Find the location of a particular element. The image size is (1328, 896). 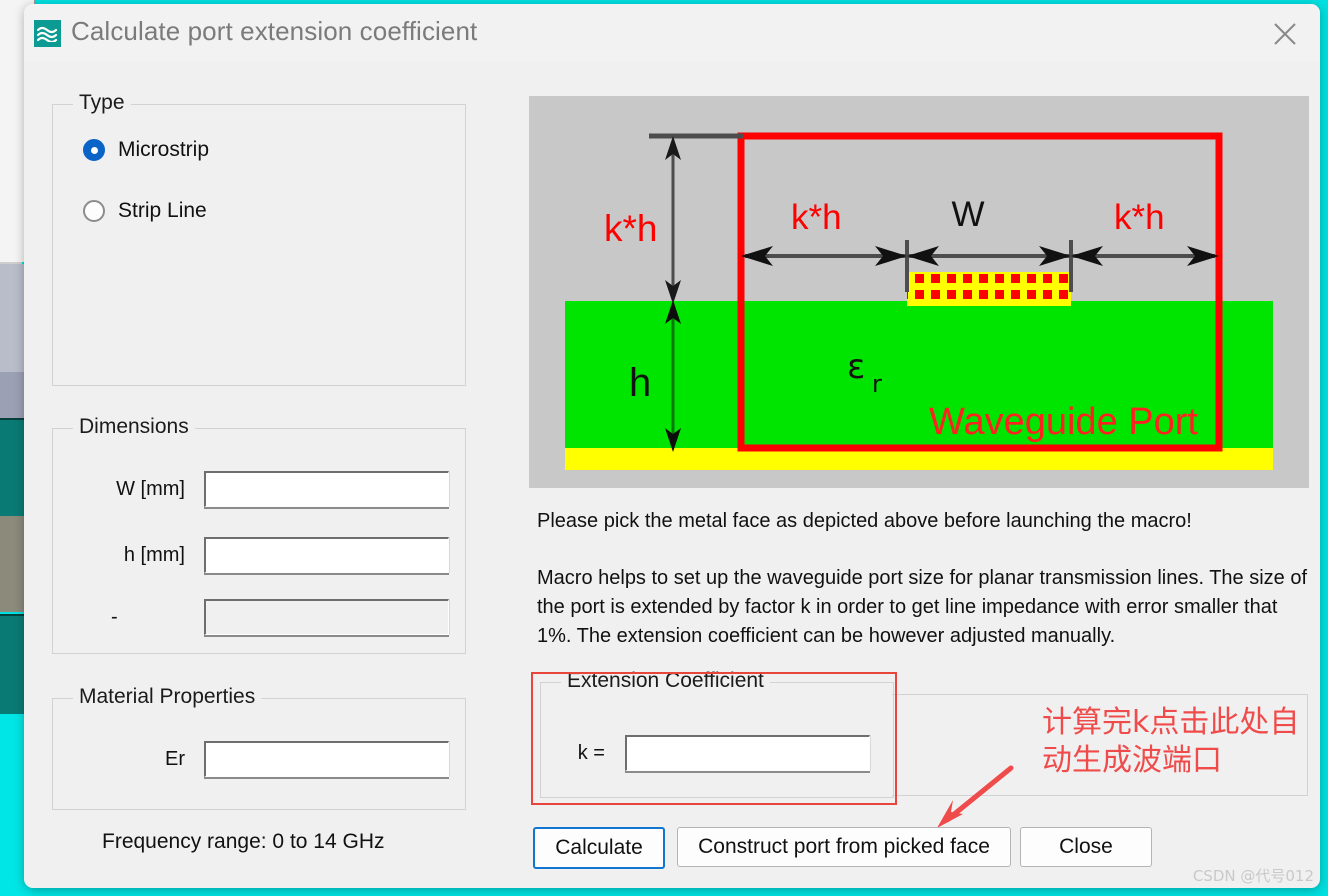

chinese-annotation-text: 计算完k点击此处自动生成波端口 is located at coordinates (1171, 741).